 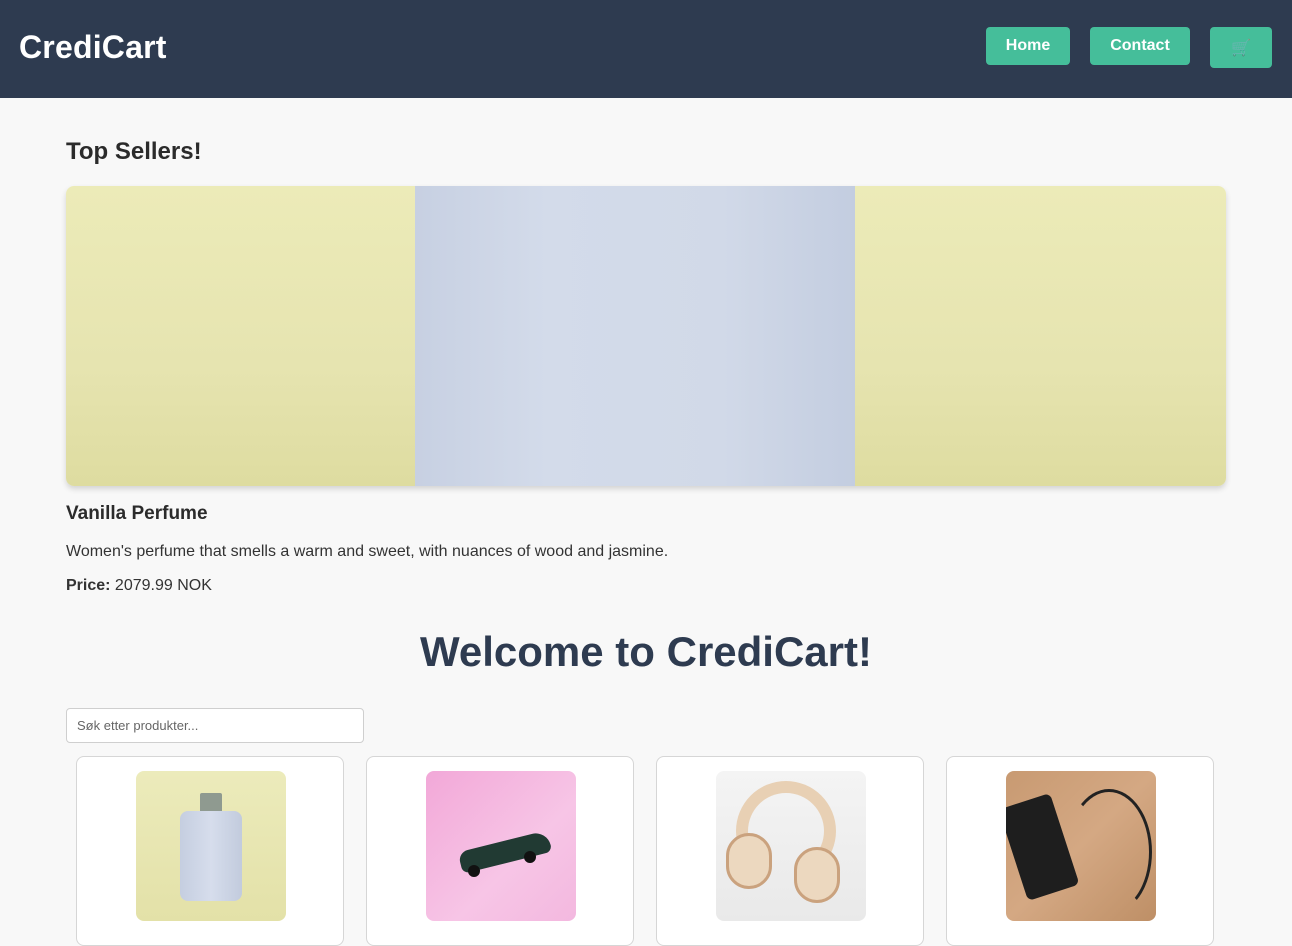 I want to click on featured-product-price: Price: 2079.99 NOK, so click(x=139, y=586).